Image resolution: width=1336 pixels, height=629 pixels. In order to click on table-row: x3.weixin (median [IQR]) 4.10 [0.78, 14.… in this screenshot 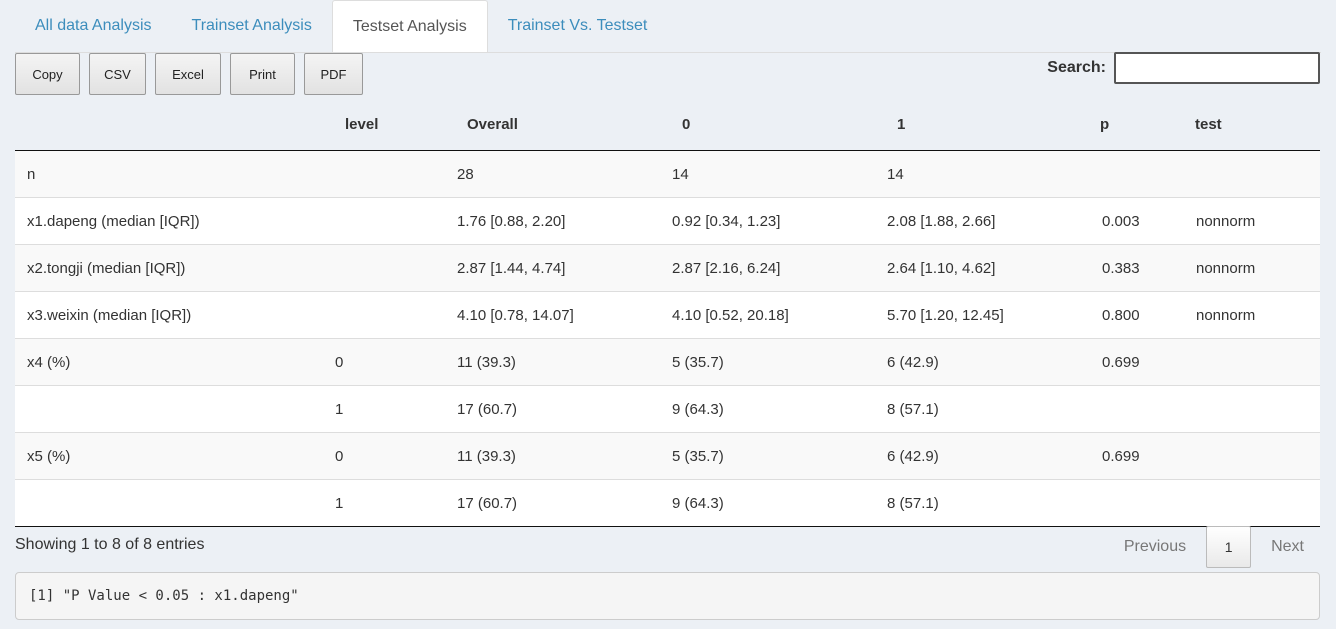, I will do `click(667, 315)`.